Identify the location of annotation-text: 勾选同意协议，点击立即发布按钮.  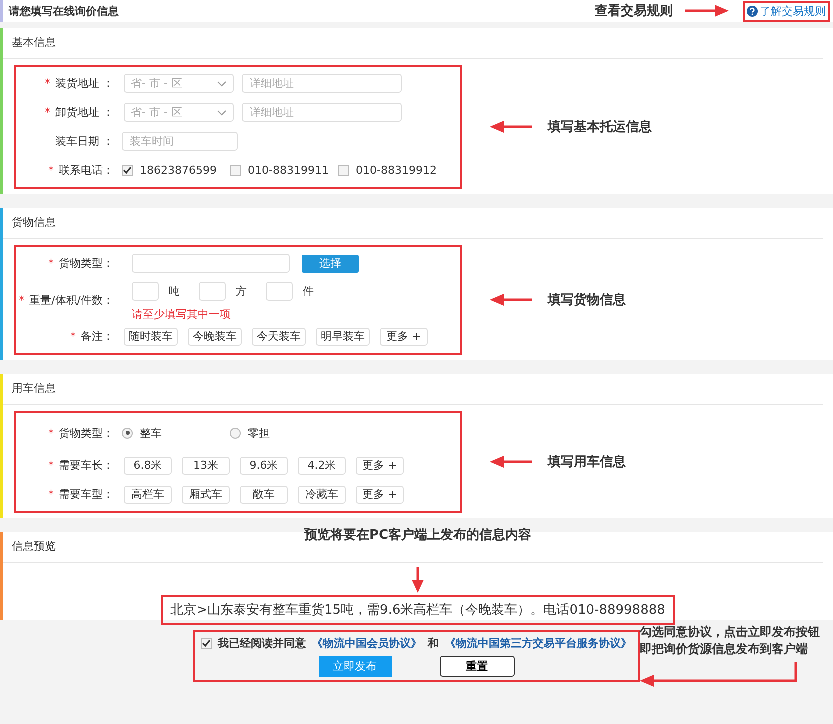
(730, 632).